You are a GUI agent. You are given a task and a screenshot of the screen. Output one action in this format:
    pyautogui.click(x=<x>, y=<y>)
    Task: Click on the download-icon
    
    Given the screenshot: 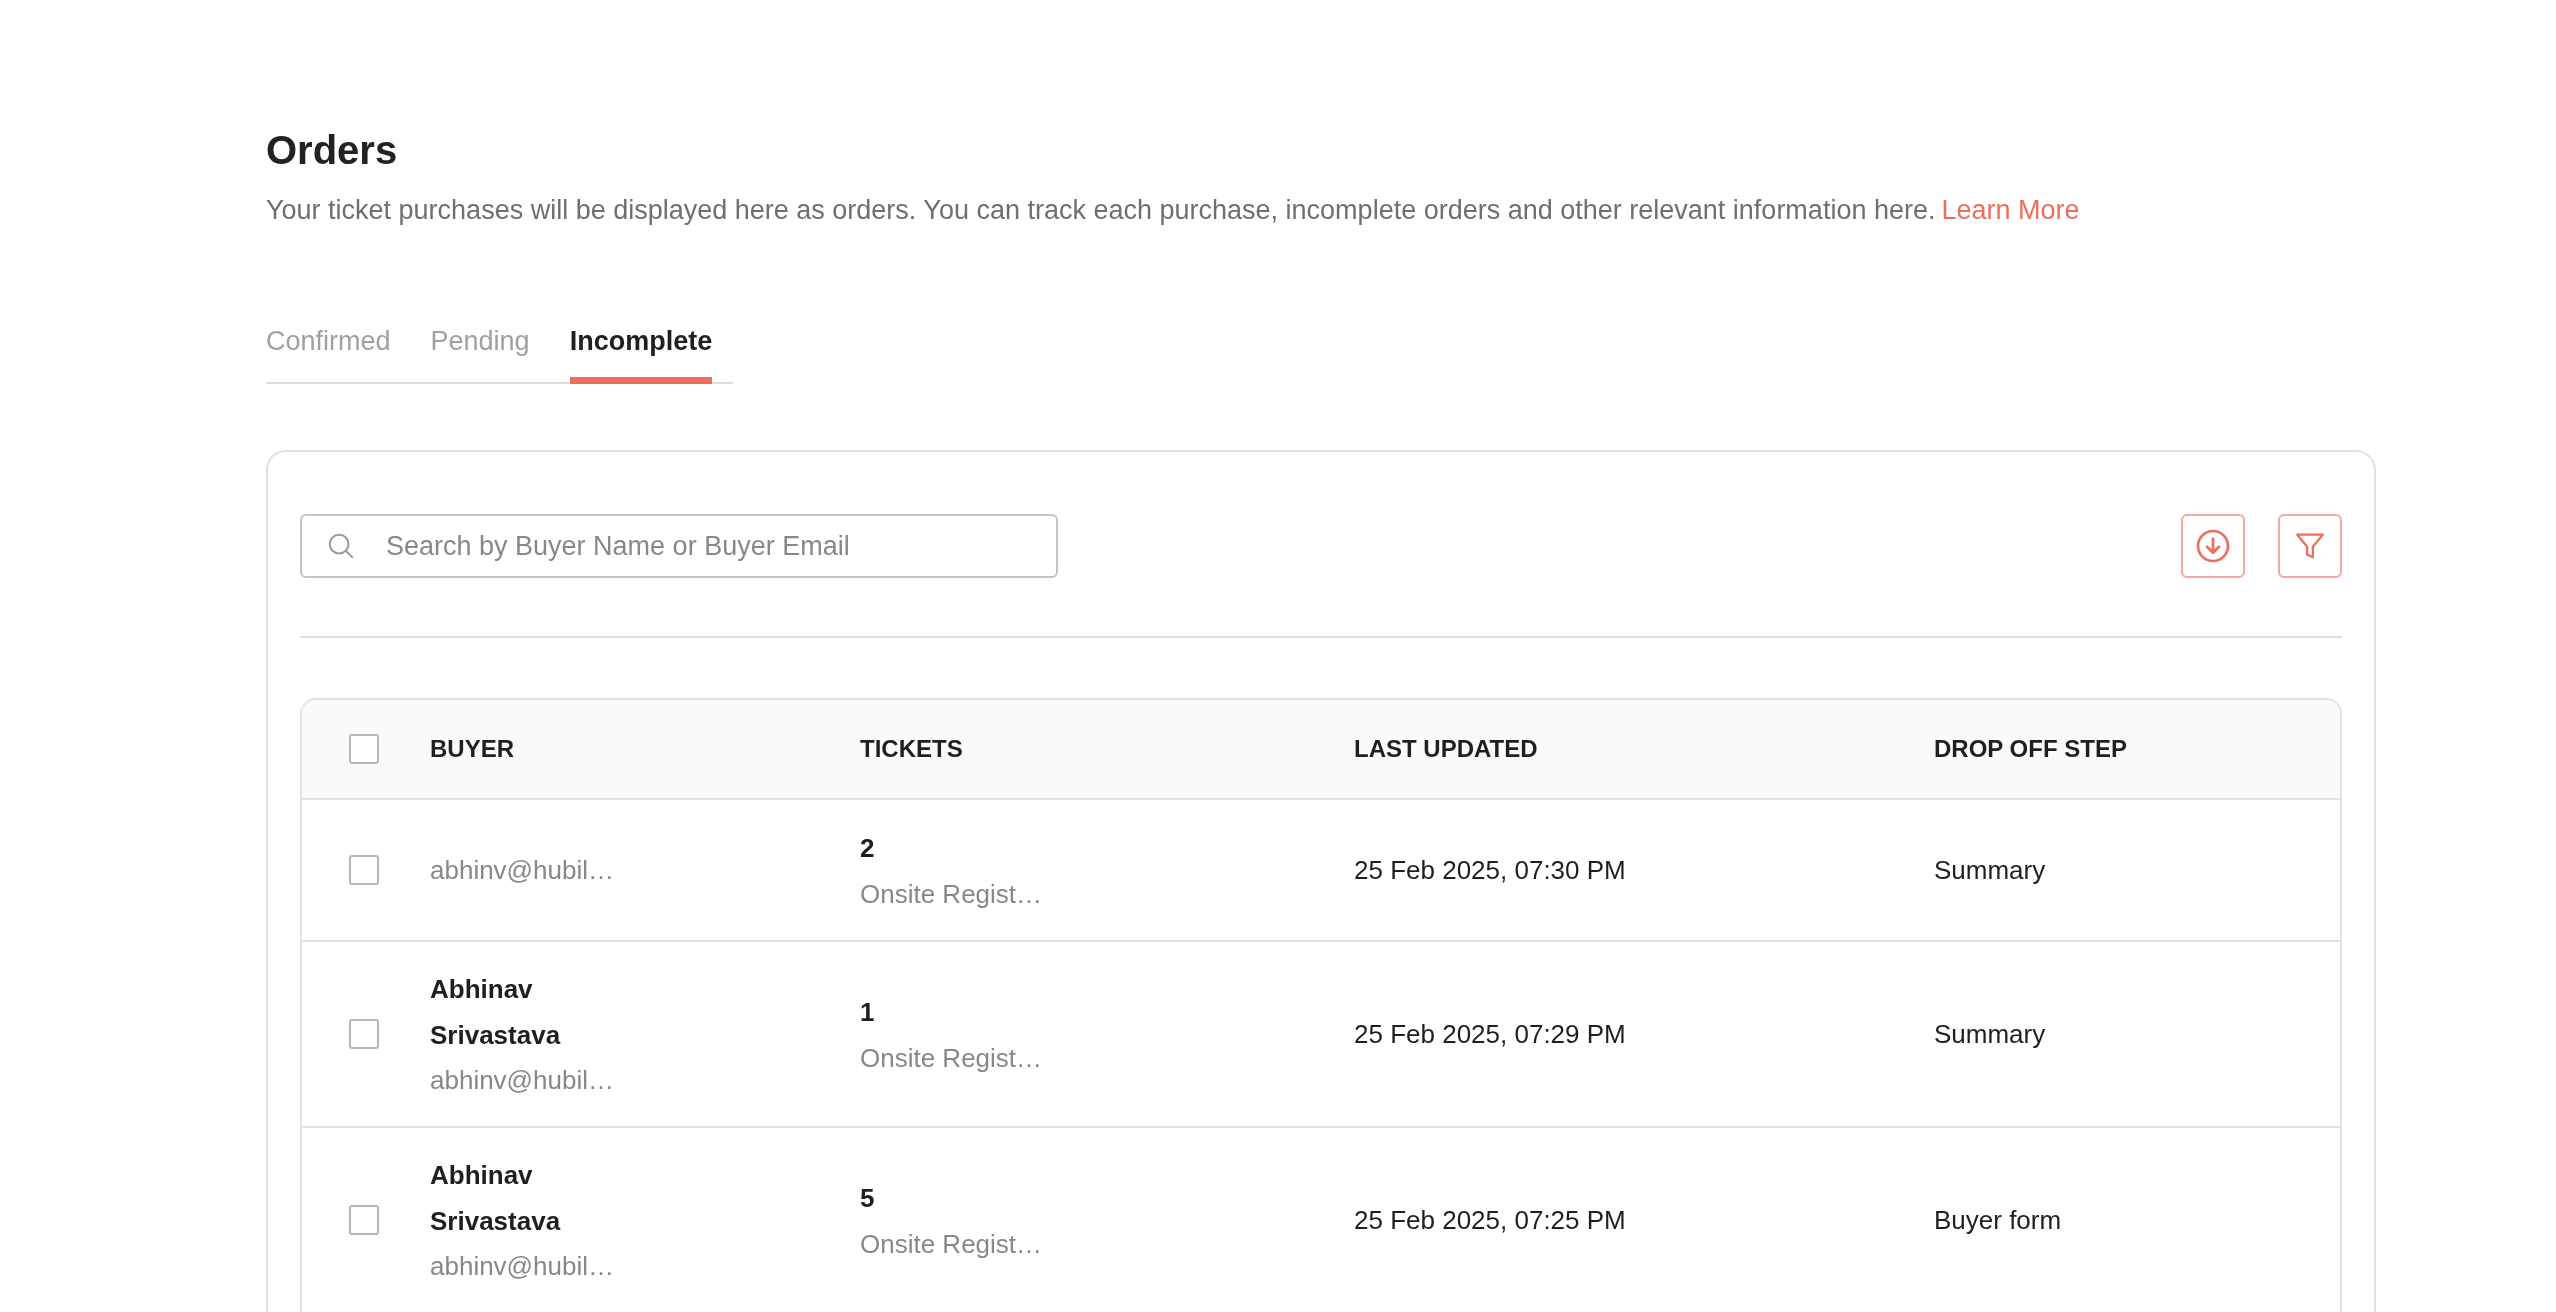 What is the action you would take?
    pyautogui.click(x=2213, y=546)
    